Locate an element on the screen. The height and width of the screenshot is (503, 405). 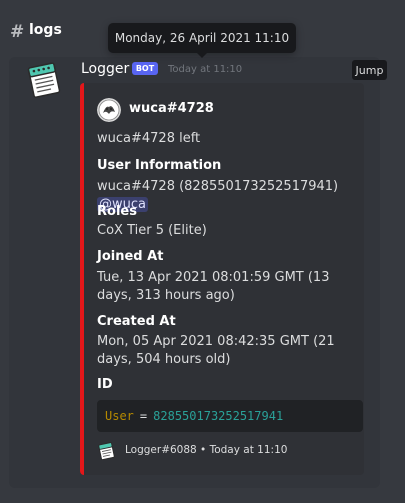
timestamp-tooltip: Monday, 26 April 2021 11:10 is located at coordinates (202, 38).